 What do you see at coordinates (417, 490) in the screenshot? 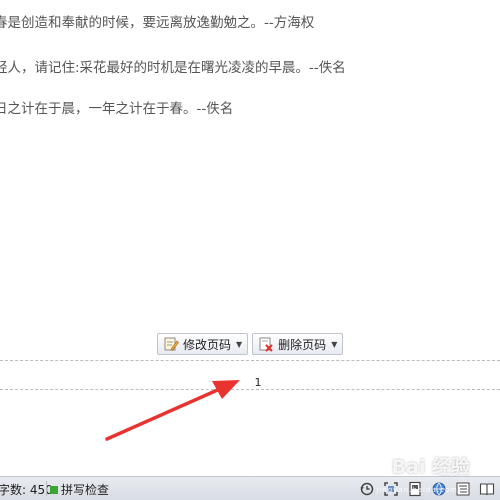
I see `watermark-url: jingyan.baidu.com` at bounding box center [417, 490].